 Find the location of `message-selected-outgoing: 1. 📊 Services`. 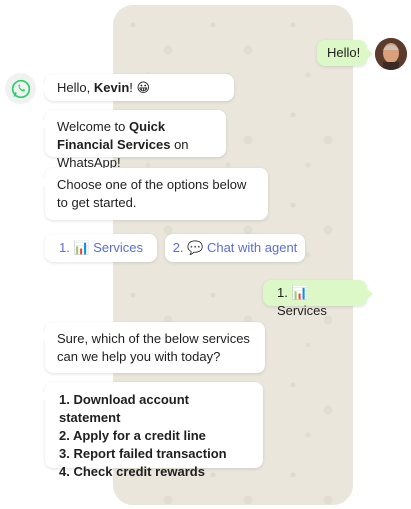

message-selected-outgoing: 1. 📊 Services is located at coordinates (318, 299).